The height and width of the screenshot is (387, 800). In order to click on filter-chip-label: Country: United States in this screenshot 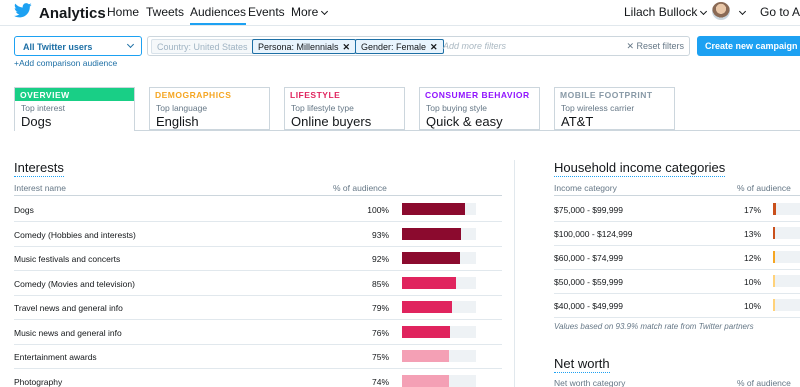, I will do `click(202, 47)`.